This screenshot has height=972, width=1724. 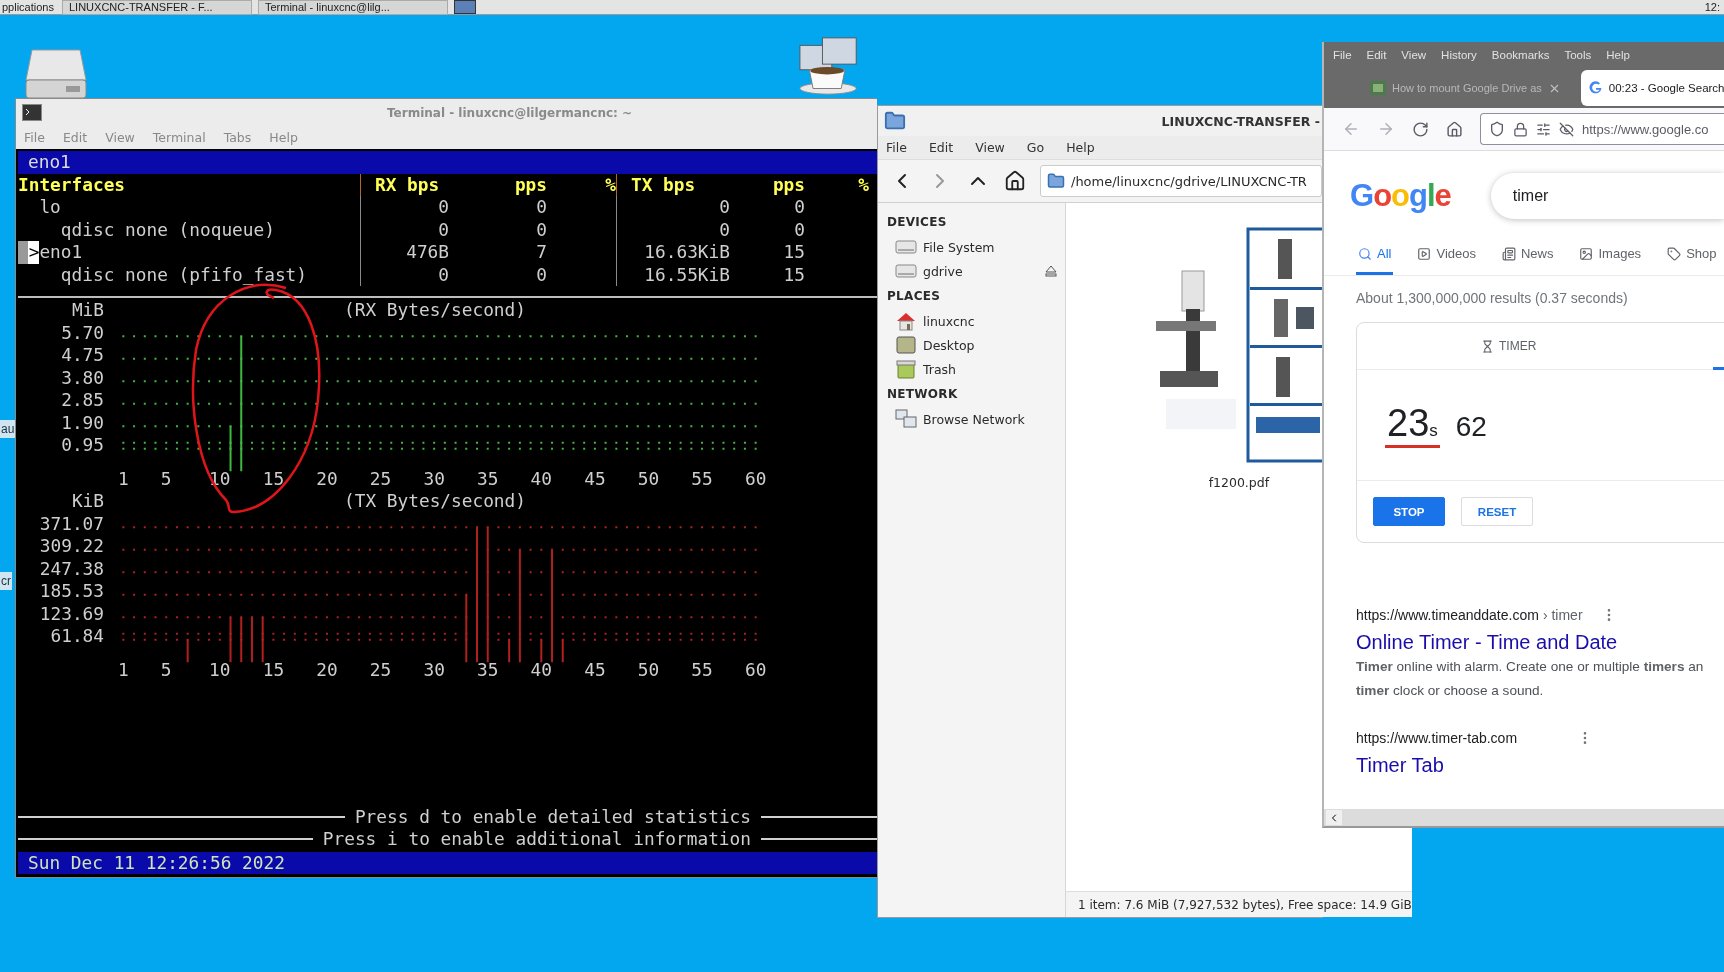 What do you see at coordinates (1487, 346) in the screenshot?
I see `hourglass-icon` at bounding box center [1487, 346].